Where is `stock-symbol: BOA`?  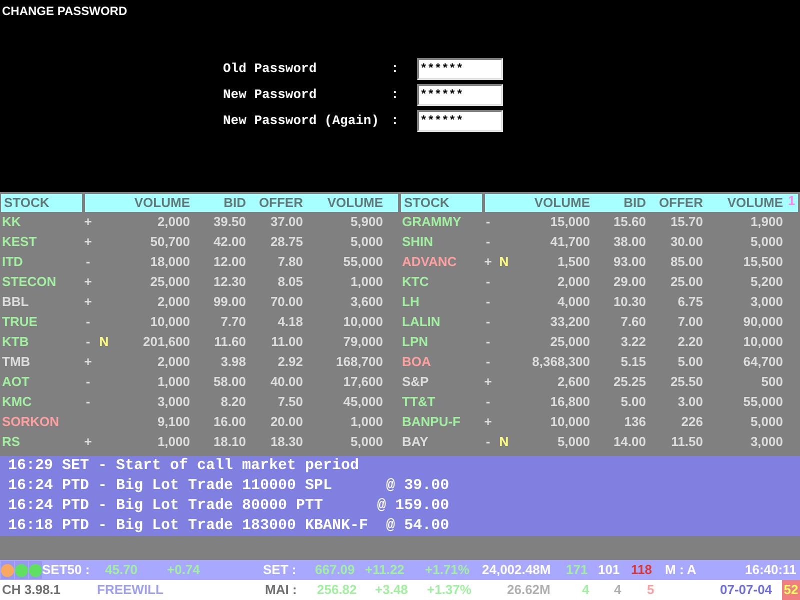 stock-symbol: BOA is located at coordinates (440, 362).